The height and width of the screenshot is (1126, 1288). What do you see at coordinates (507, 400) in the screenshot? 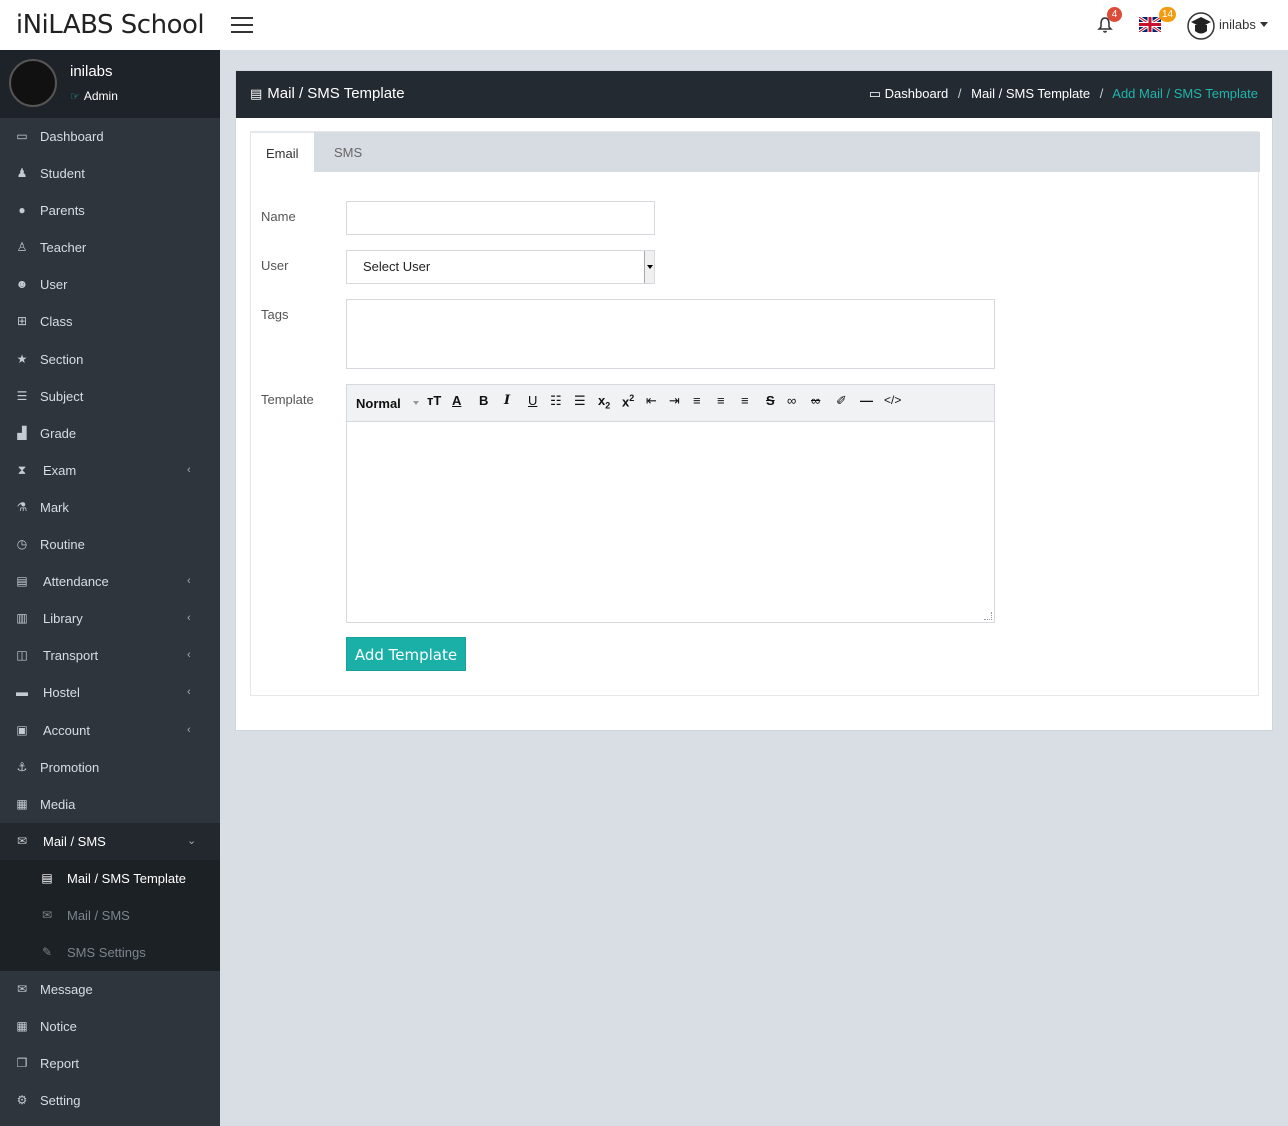
I see `italic-icon: I` at bounding box center [507, 400].